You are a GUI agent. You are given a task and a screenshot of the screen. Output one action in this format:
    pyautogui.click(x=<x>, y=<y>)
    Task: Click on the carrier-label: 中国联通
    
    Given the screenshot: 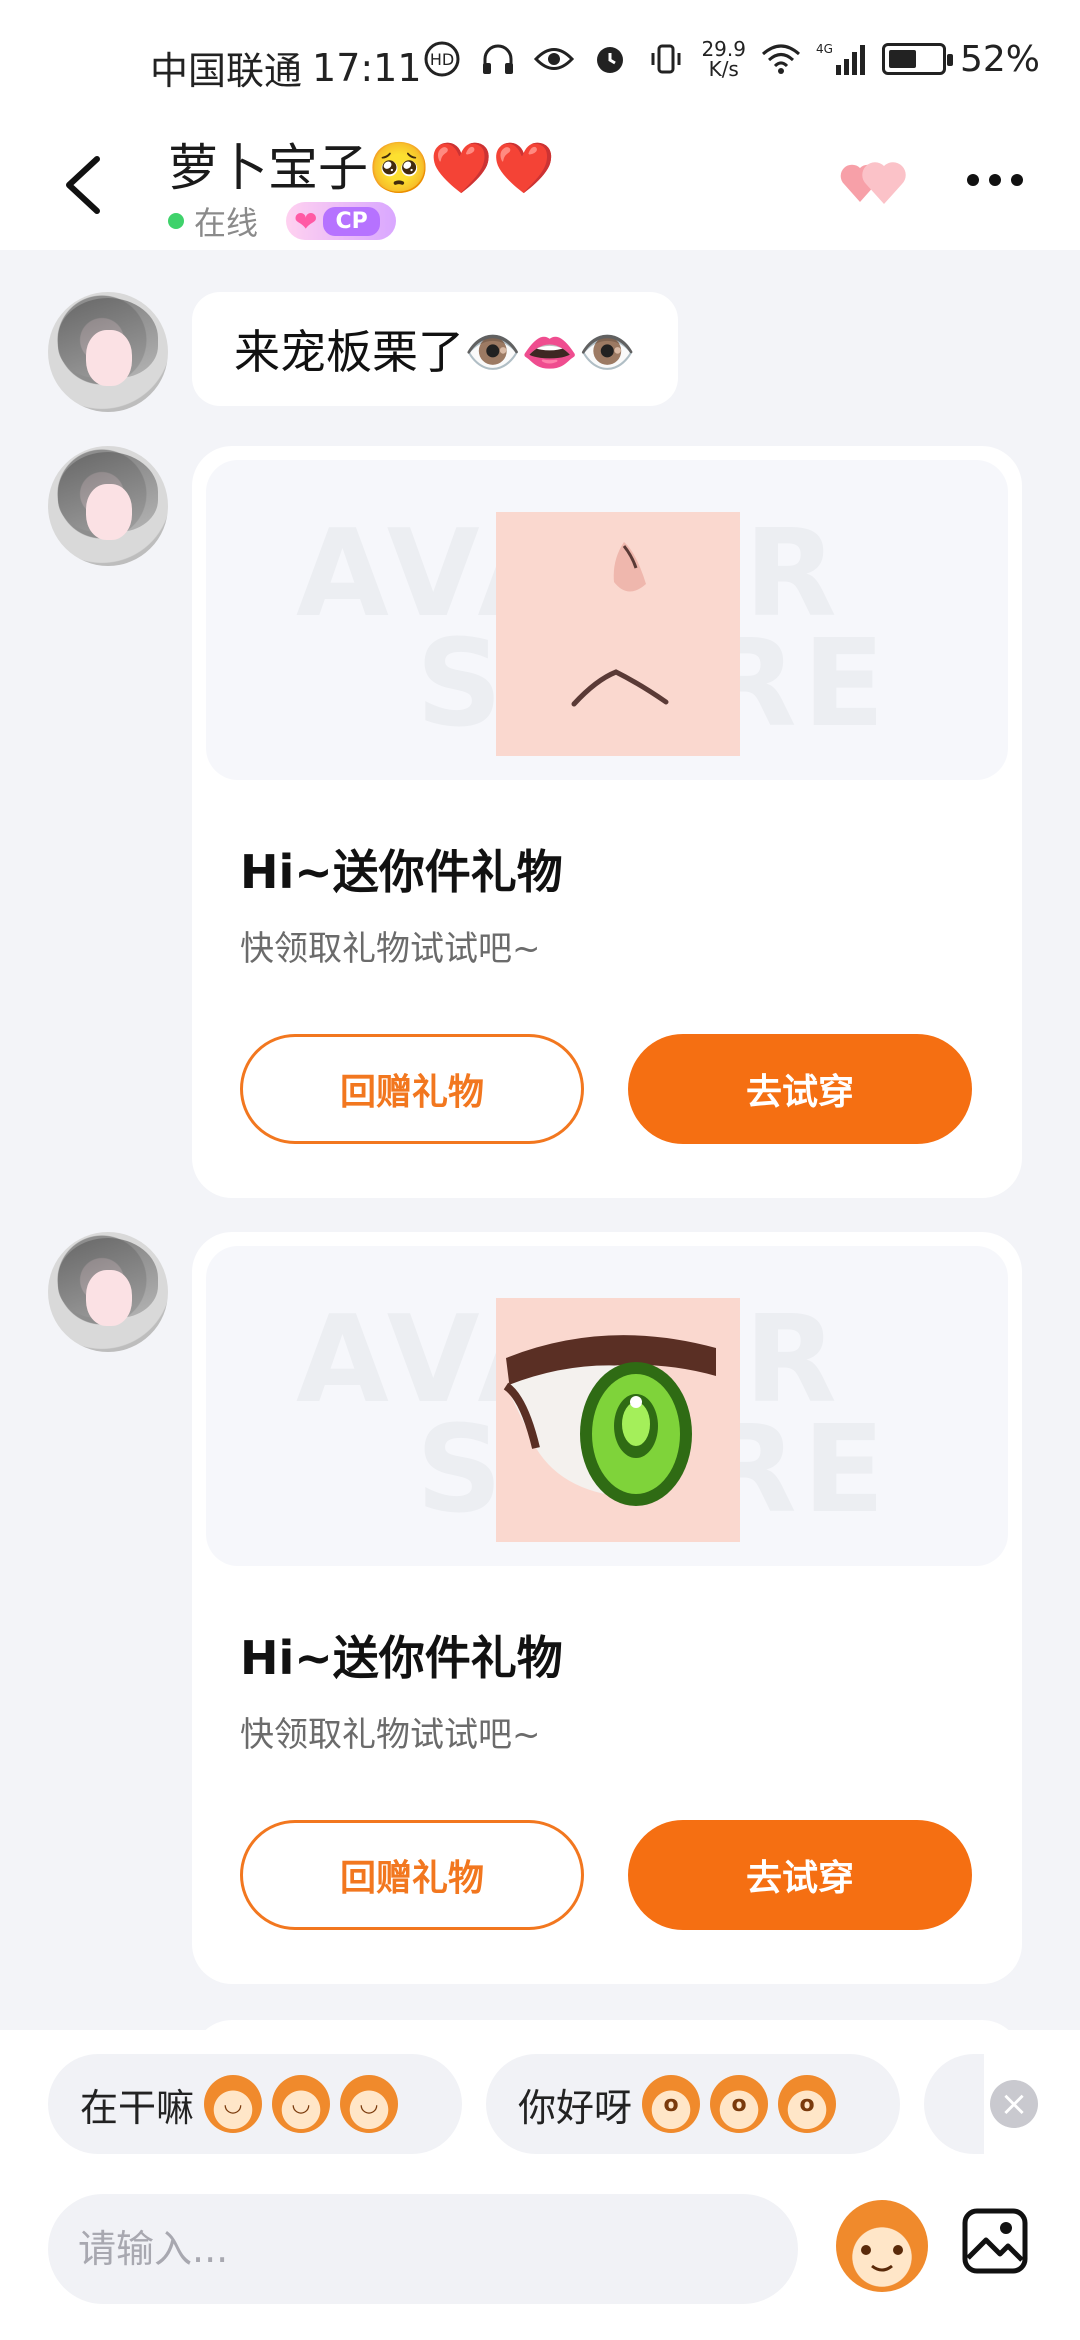 What is the action you would take?
    pyautogui.click(x=226, y=71)
    